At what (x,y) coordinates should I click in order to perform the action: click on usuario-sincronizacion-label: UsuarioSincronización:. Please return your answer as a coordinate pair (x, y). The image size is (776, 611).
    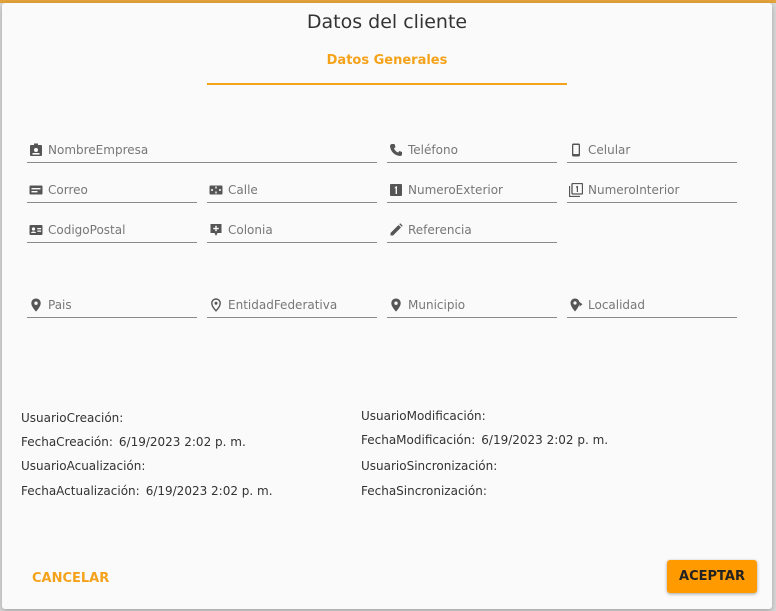
    Looking at the image, I should click on (429, 466).